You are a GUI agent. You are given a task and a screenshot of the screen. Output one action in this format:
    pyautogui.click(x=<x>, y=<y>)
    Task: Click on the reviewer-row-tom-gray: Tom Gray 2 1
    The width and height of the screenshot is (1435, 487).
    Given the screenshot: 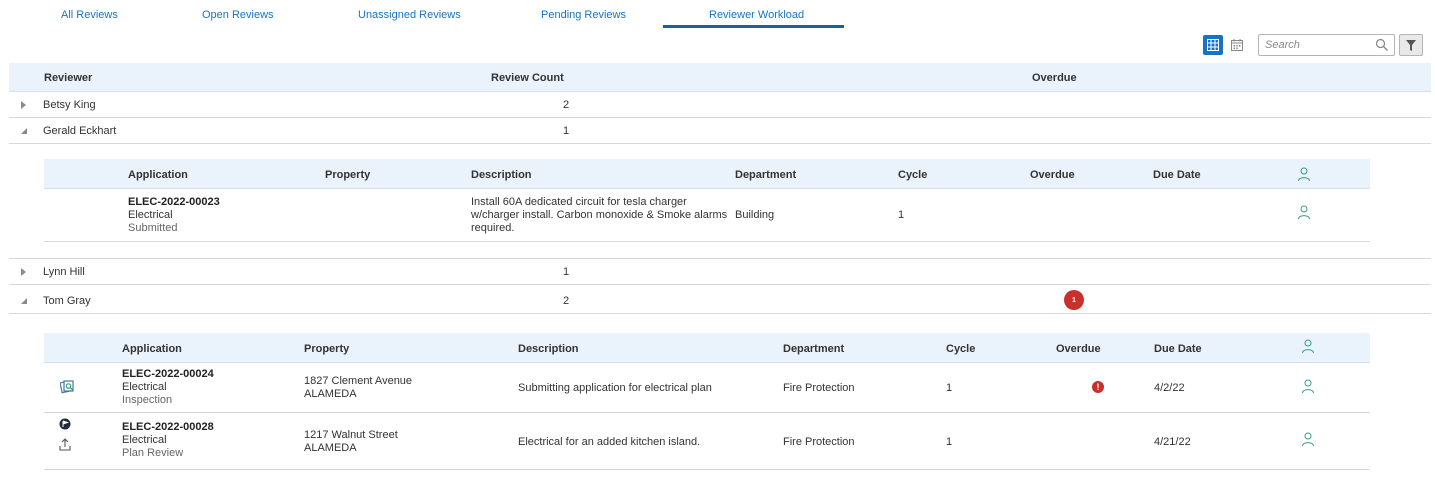 What is the action you would take?
    pyautogui.click(x=720, y=301)
    